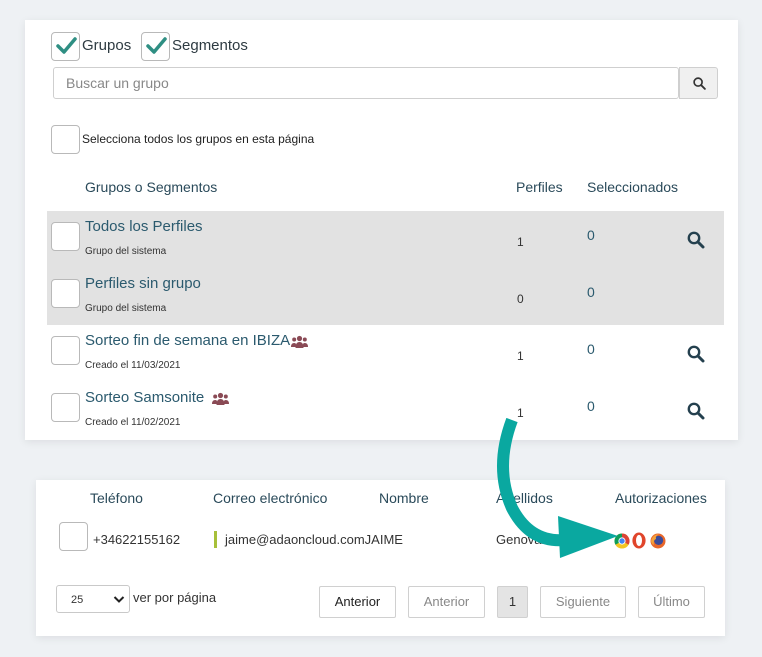 The image size is (762, 657). What do you see at coordinates (357, 602) in the screenshot?
I see `first-page-button: Anterior` at bounding box center [357, 602].